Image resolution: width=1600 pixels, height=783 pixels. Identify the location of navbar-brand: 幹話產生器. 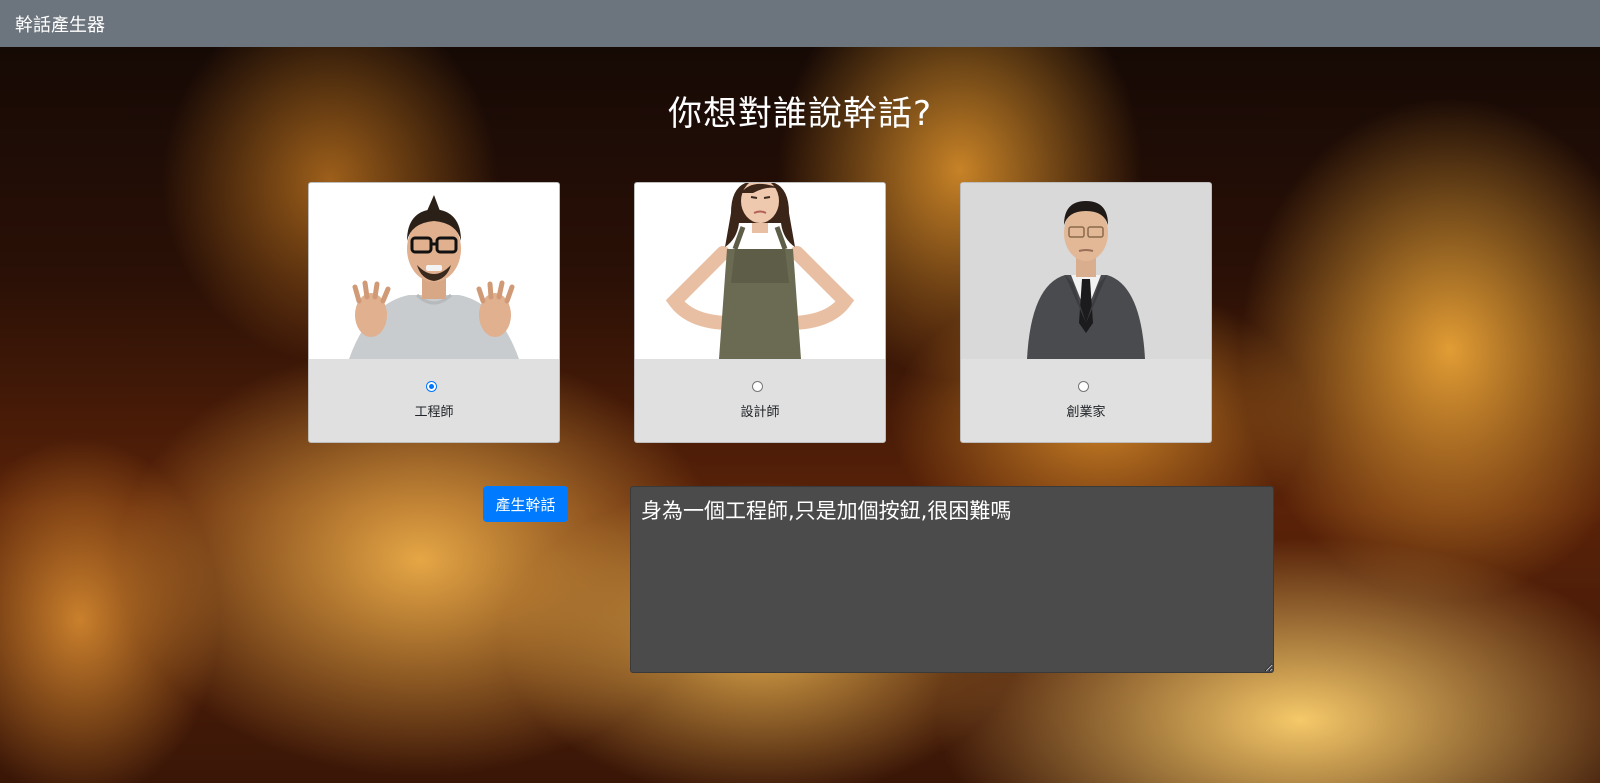
(60, 24).